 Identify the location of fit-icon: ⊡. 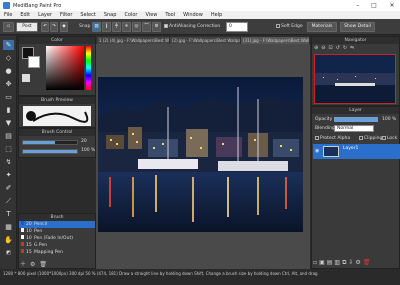
(331, 48).